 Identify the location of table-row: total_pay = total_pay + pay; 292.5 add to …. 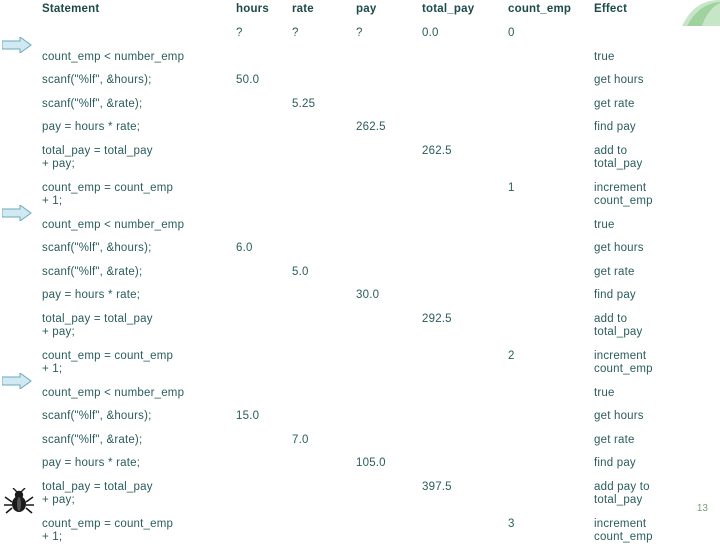
(365, 326).